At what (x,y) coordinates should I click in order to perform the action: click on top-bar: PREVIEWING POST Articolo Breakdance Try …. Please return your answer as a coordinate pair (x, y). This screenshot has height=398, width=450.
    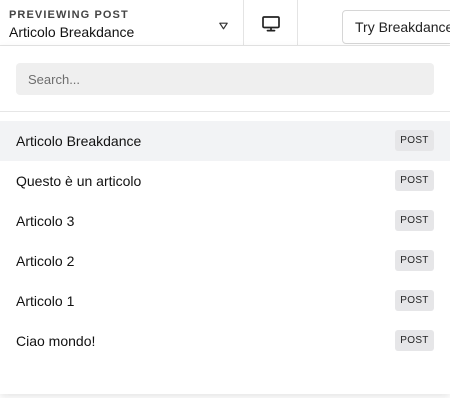
    Looking at the image, I should click on (225, 23).